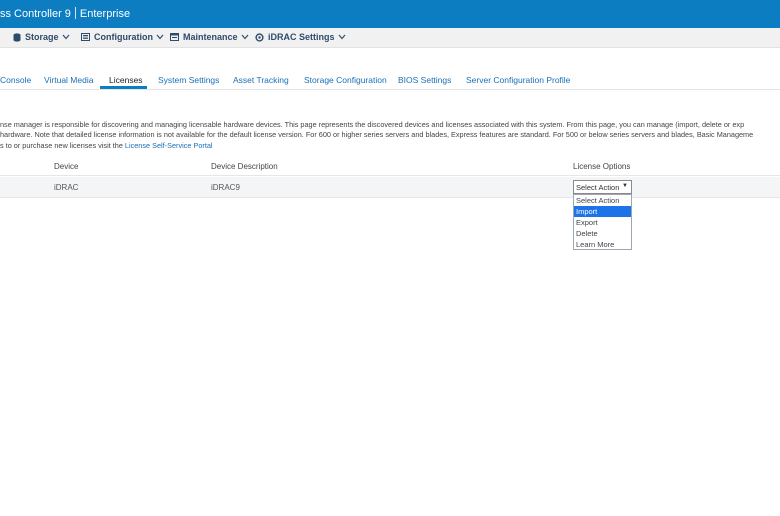 This screenshot has height=516, width=780. Describe the element at coordinates (66, 187) in the screenshot. I see `device-cell: iDRAC` at that location.